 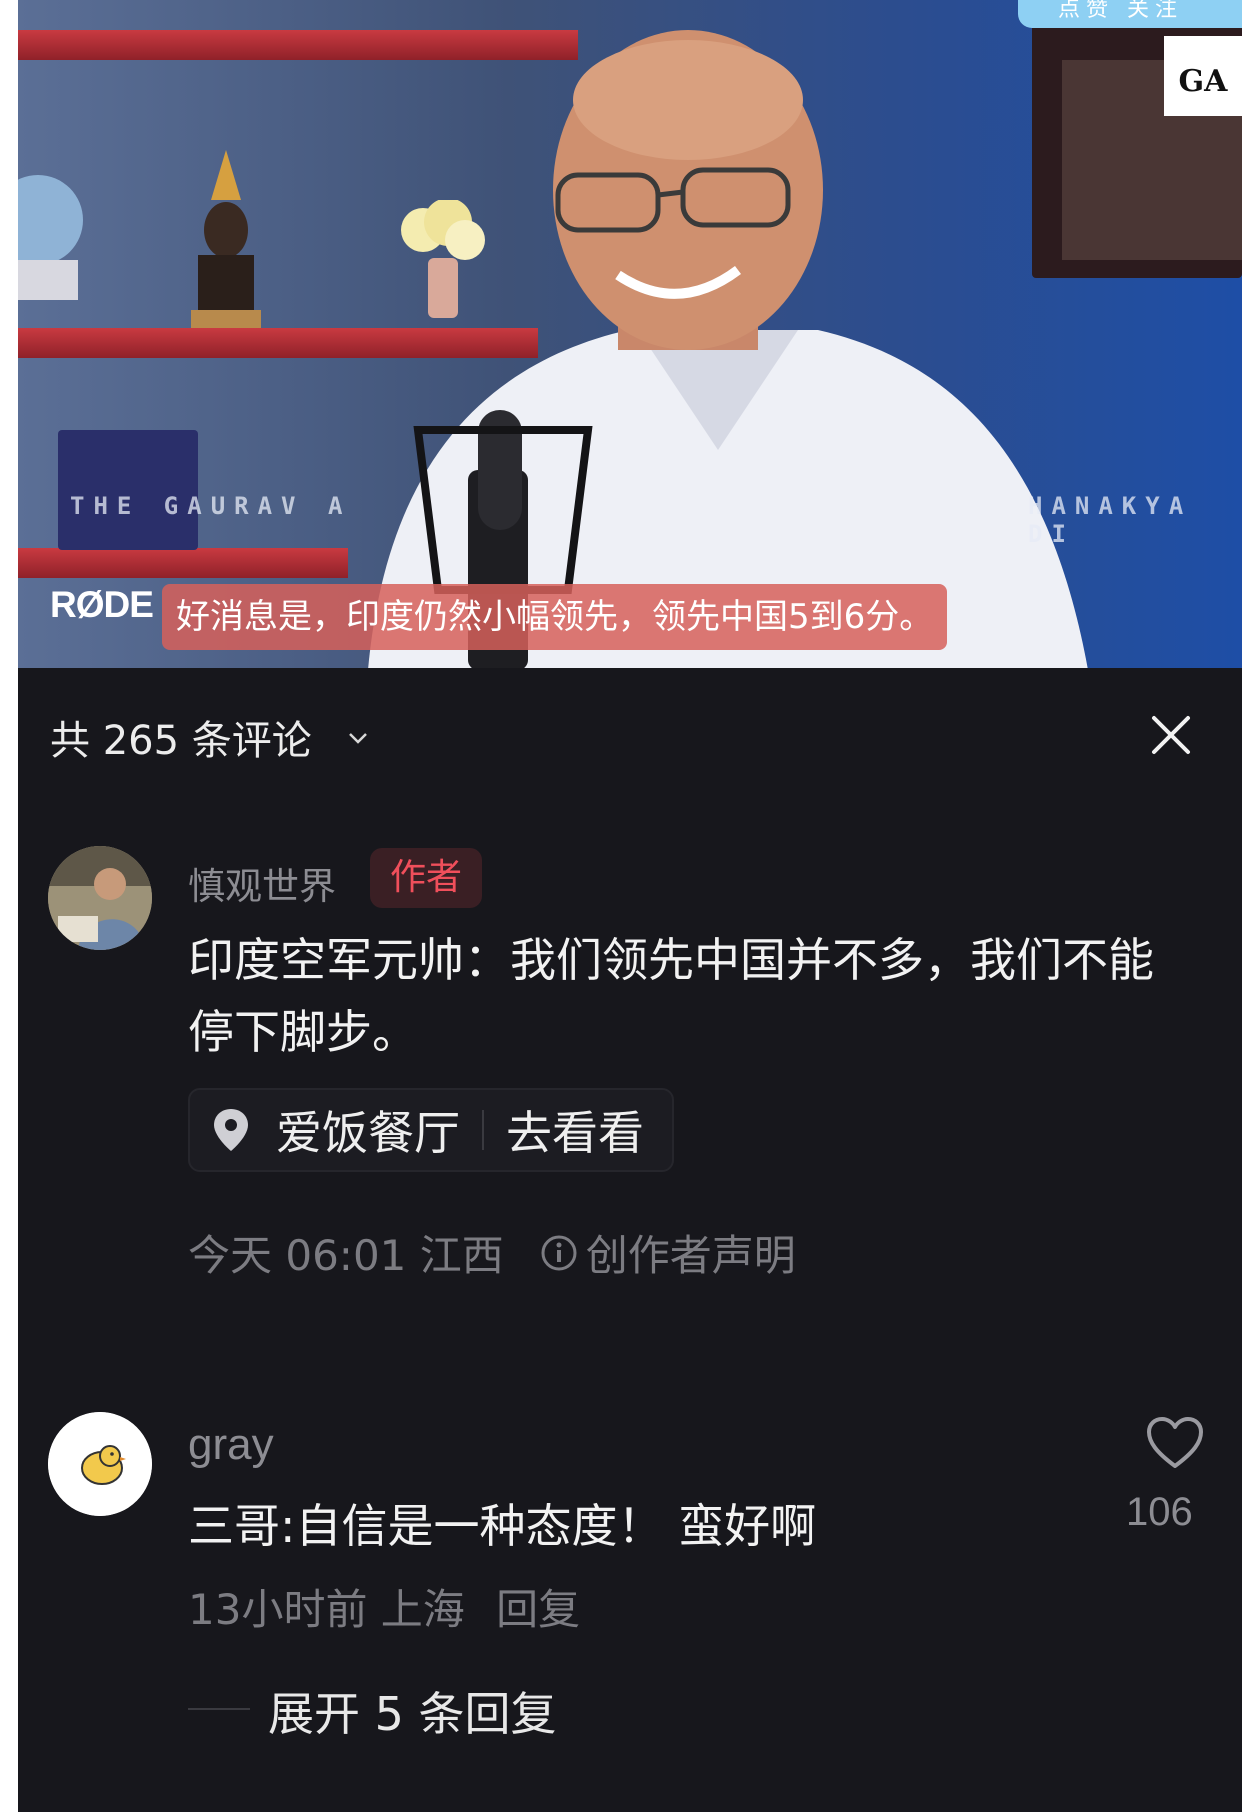 I want to click on globe-decoration, so click(x=50, y=237).